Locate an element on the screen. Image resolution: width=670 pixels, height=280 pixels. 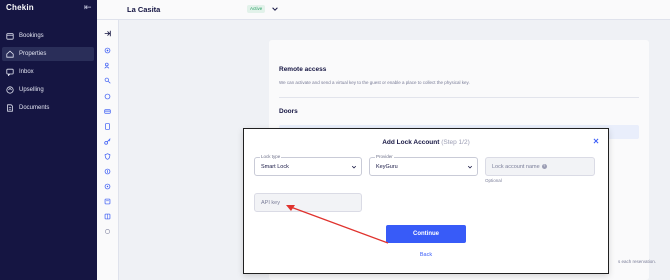
key-icon is located at coordinates (107, 141).